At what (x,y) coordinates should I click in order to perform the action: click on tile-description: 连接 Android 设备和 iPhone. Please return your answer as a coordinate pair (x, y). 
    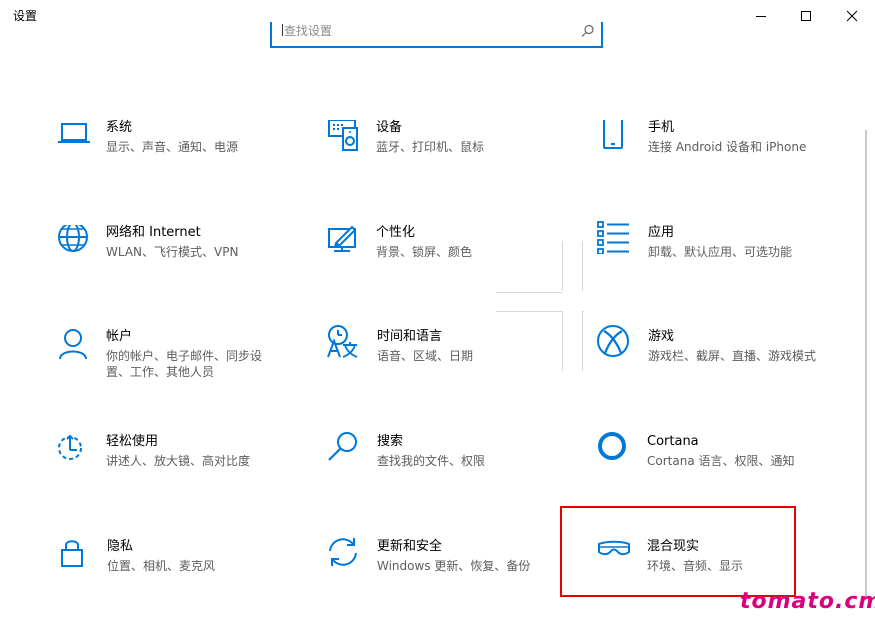
    Looking at the image, I should click on (727, 147).